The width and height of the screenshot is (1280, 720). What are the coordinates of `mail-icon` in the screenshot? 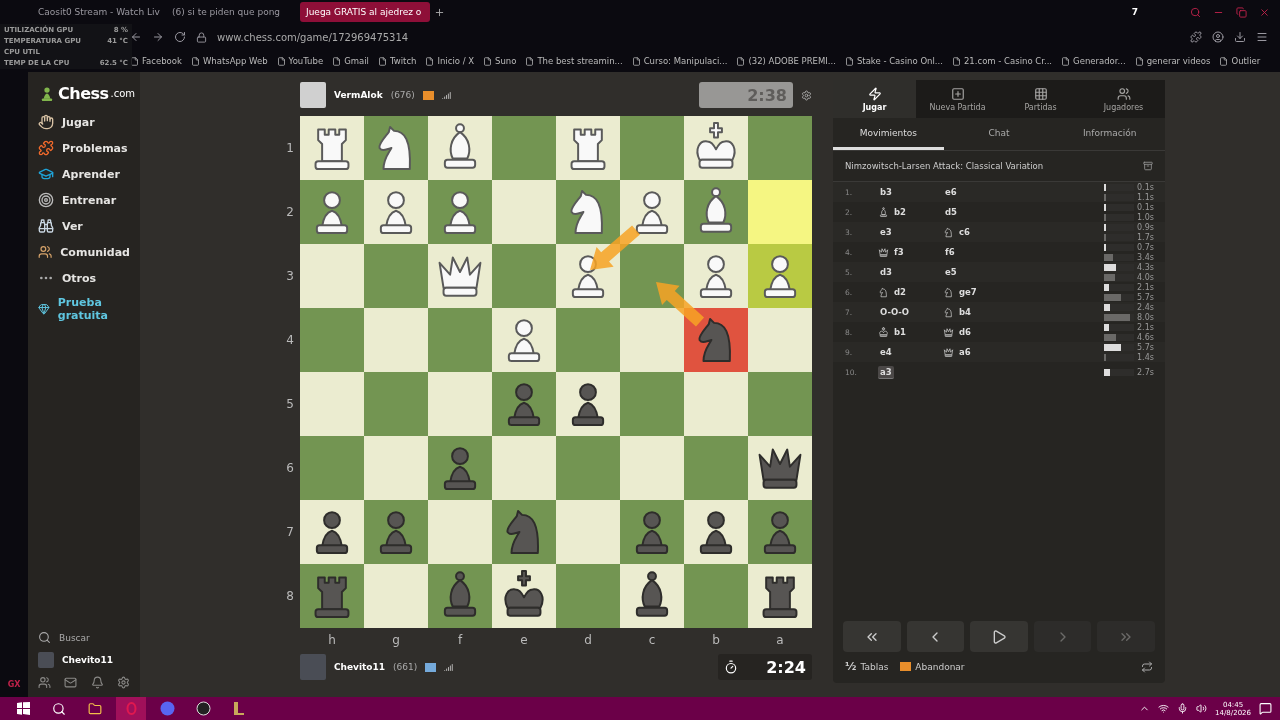 It's located at (71, 682).